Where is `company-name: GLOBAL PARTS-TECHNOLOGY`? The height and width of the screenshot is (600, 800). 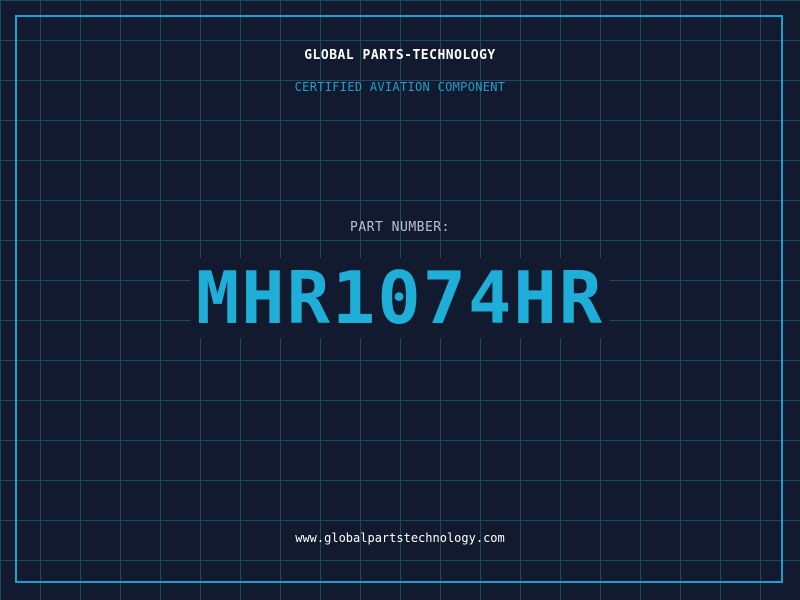 company-name: GLOBAL PARTS-TECHNOLOGY is located at coordinates (400, 55).